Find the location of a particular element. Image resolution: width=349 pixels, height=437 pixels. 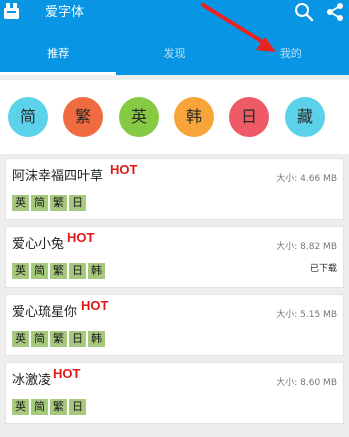

tab-recommend-label: 推荐 is located at coordinates (58, 53).